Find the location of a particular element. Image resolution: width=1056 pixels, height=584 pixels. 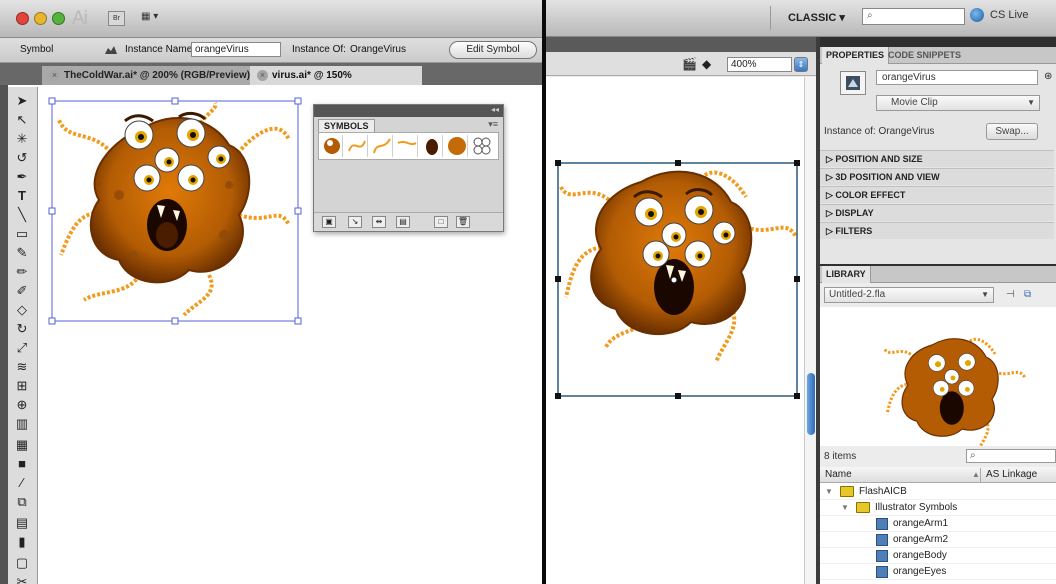

workspace-switcher: CLASSIC ▾ is located at coordinates (816, 17).